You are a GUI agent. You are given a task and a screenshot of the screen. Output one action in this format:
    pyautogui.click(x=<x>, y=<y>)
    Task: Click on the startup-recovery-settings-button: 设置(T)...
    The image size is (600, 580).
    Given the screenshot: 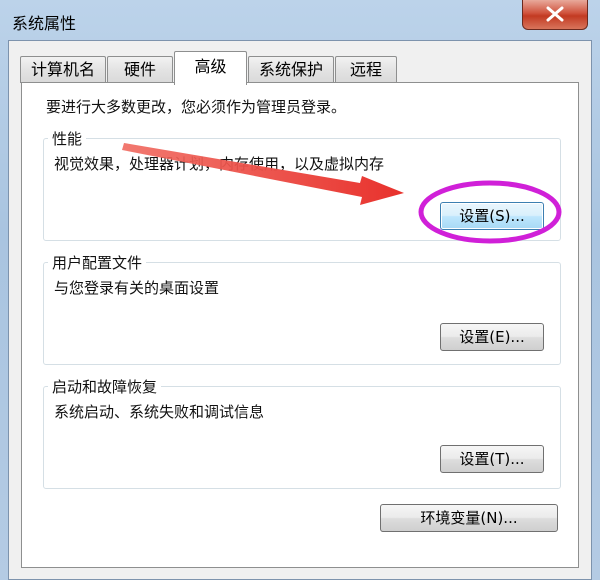 What is the action you would take?
    pyautogui.click(x=492, y=459)
    